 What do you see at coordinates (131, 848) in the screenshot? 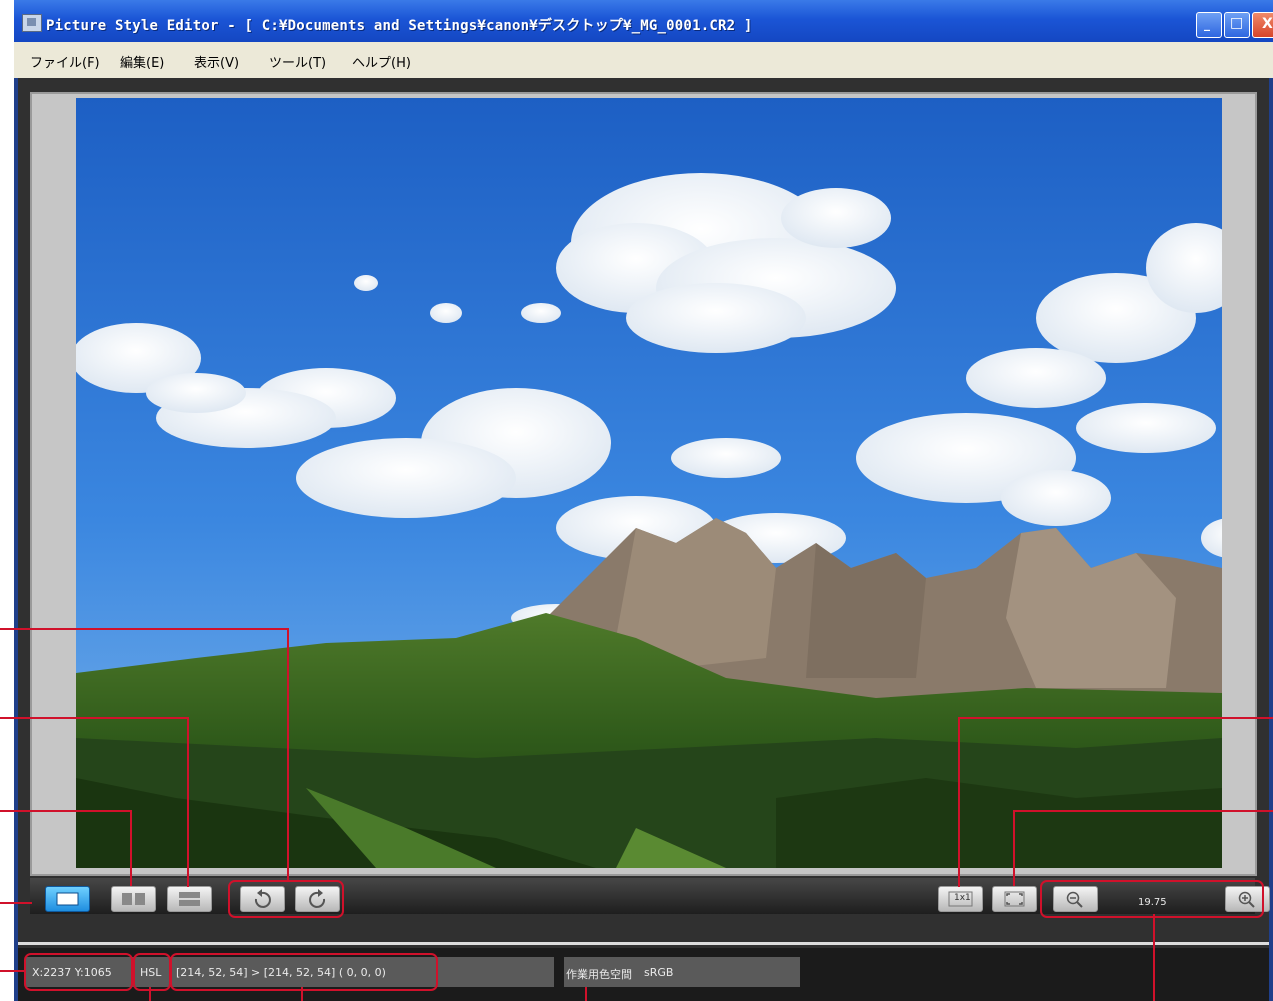
I see `leader-side-by-side-v` at bounding box center [131, 848].